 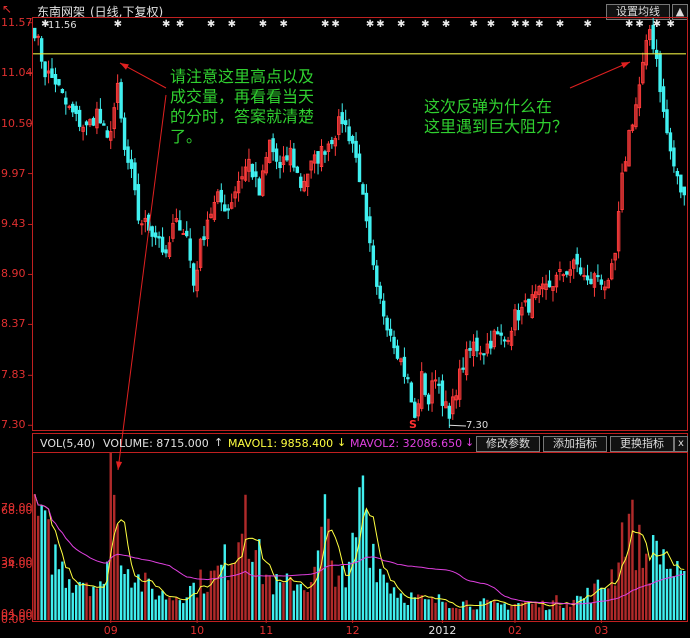 I want to click on time-tick-label: 11, so click(x=266, y=630).